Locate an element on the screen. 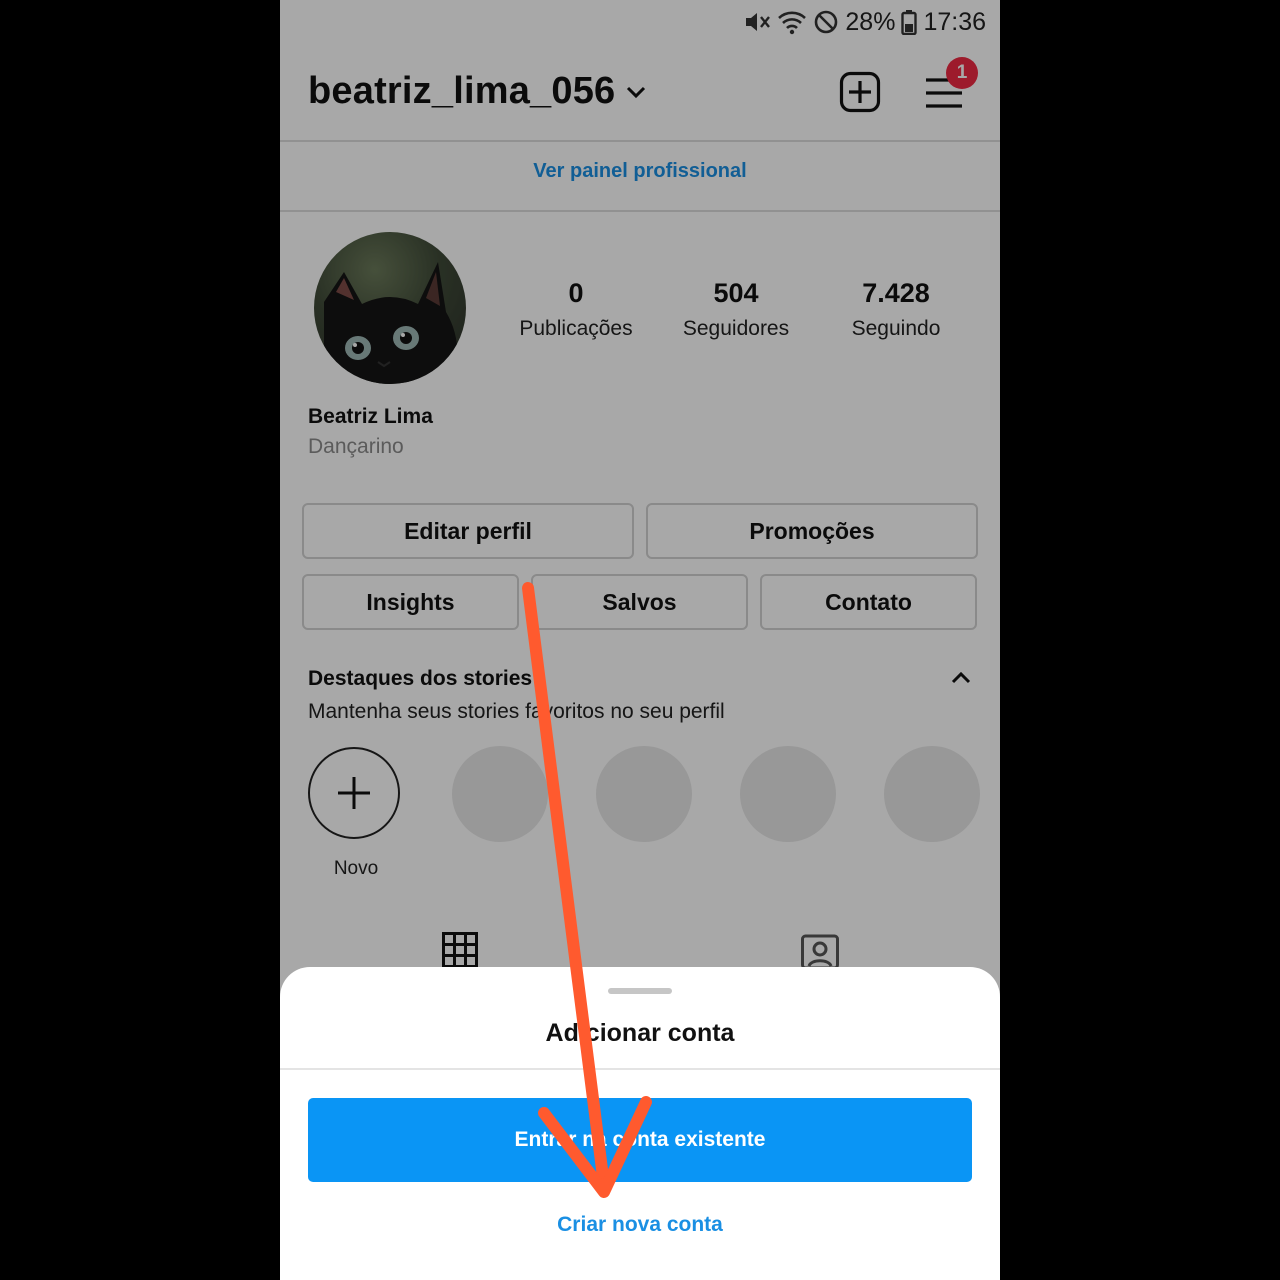 The height and width of the screenshot is (1280, 1280). login-existing-account-button: Entrar na conta existente is located at coordinates (640, 1140).